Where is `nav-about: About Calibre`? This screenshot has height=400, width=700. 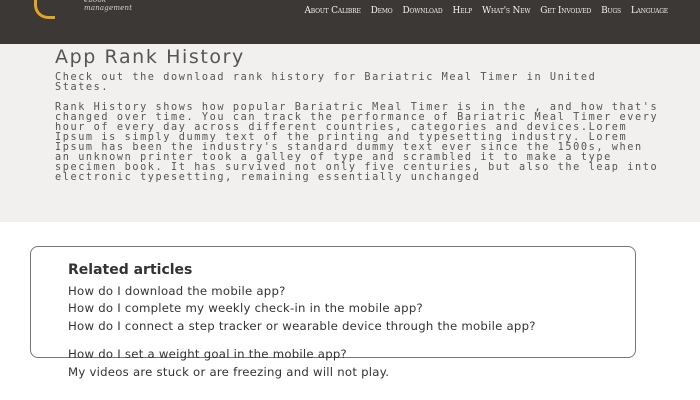
nav-about: About Calibre is located at coordinates (332, 11).